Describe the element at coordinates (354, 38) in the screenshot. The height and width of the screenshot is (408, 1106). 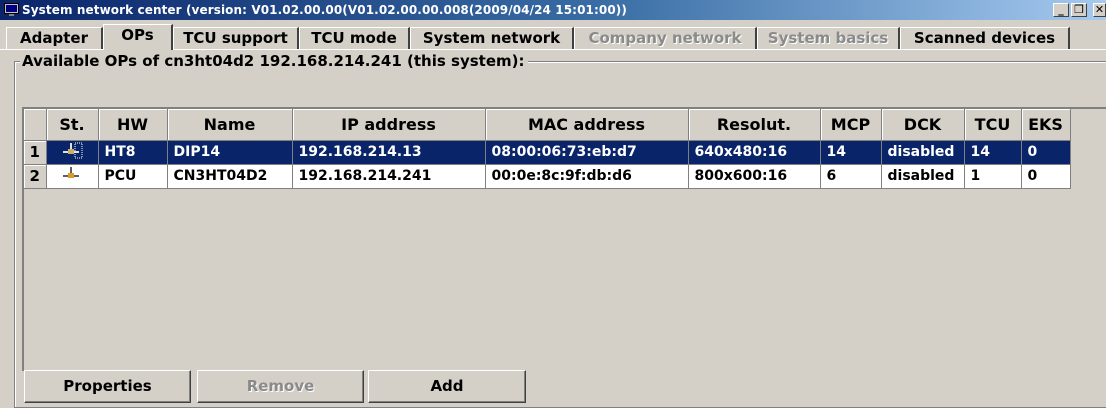
I see `tab-tcu-mode: TCU mode` at that location.